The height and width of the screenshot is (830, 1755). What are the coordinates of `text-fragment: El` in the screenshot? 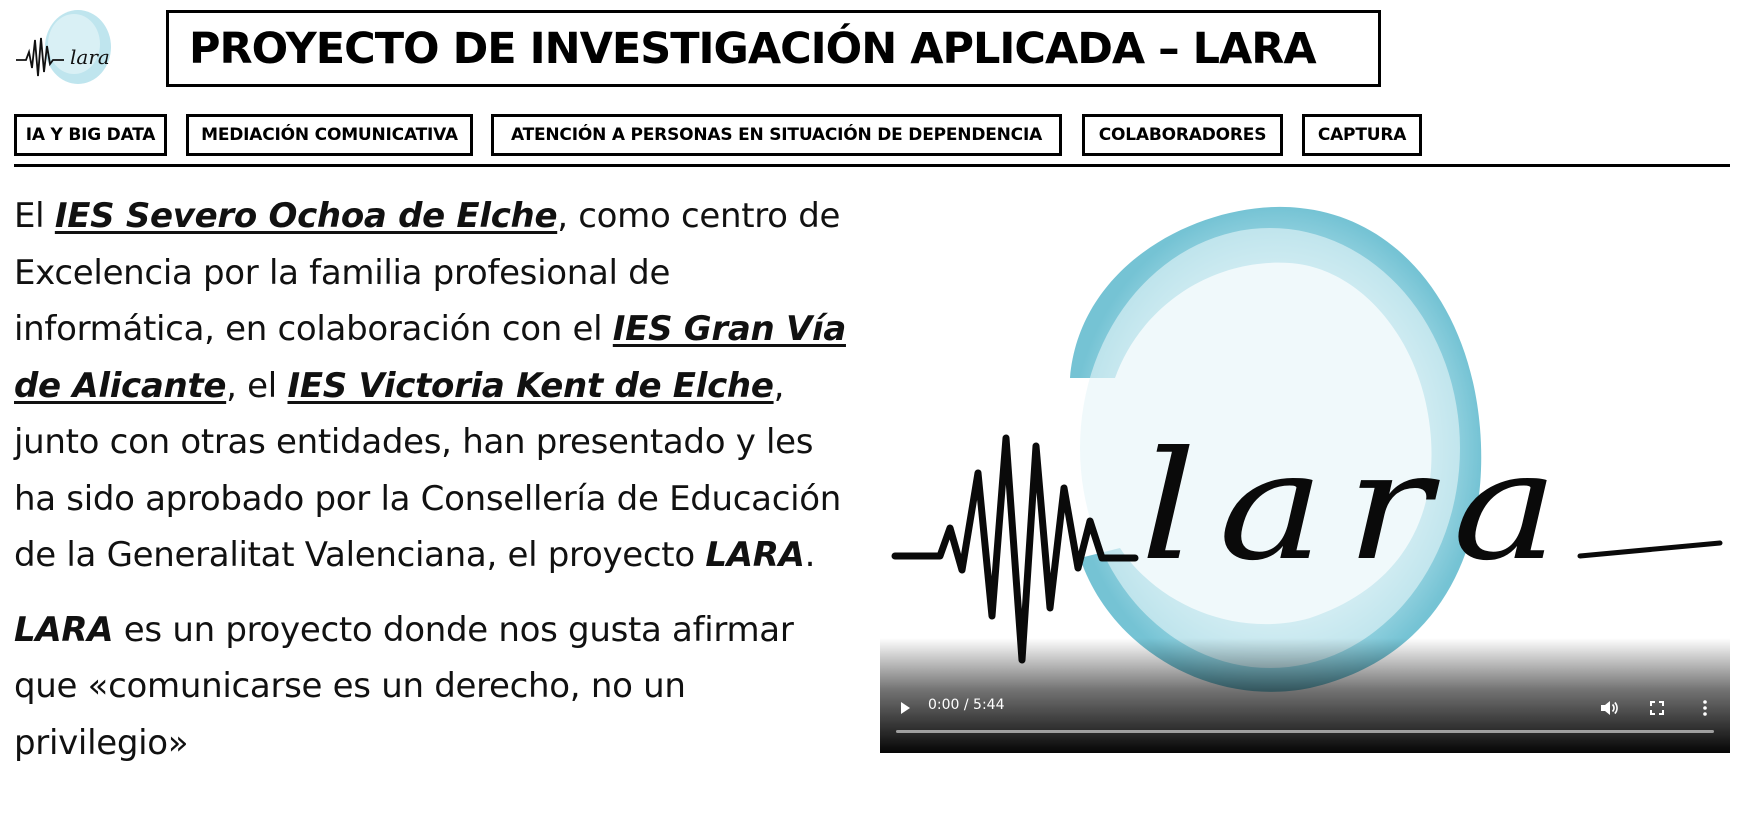 It's located at (34, 216).